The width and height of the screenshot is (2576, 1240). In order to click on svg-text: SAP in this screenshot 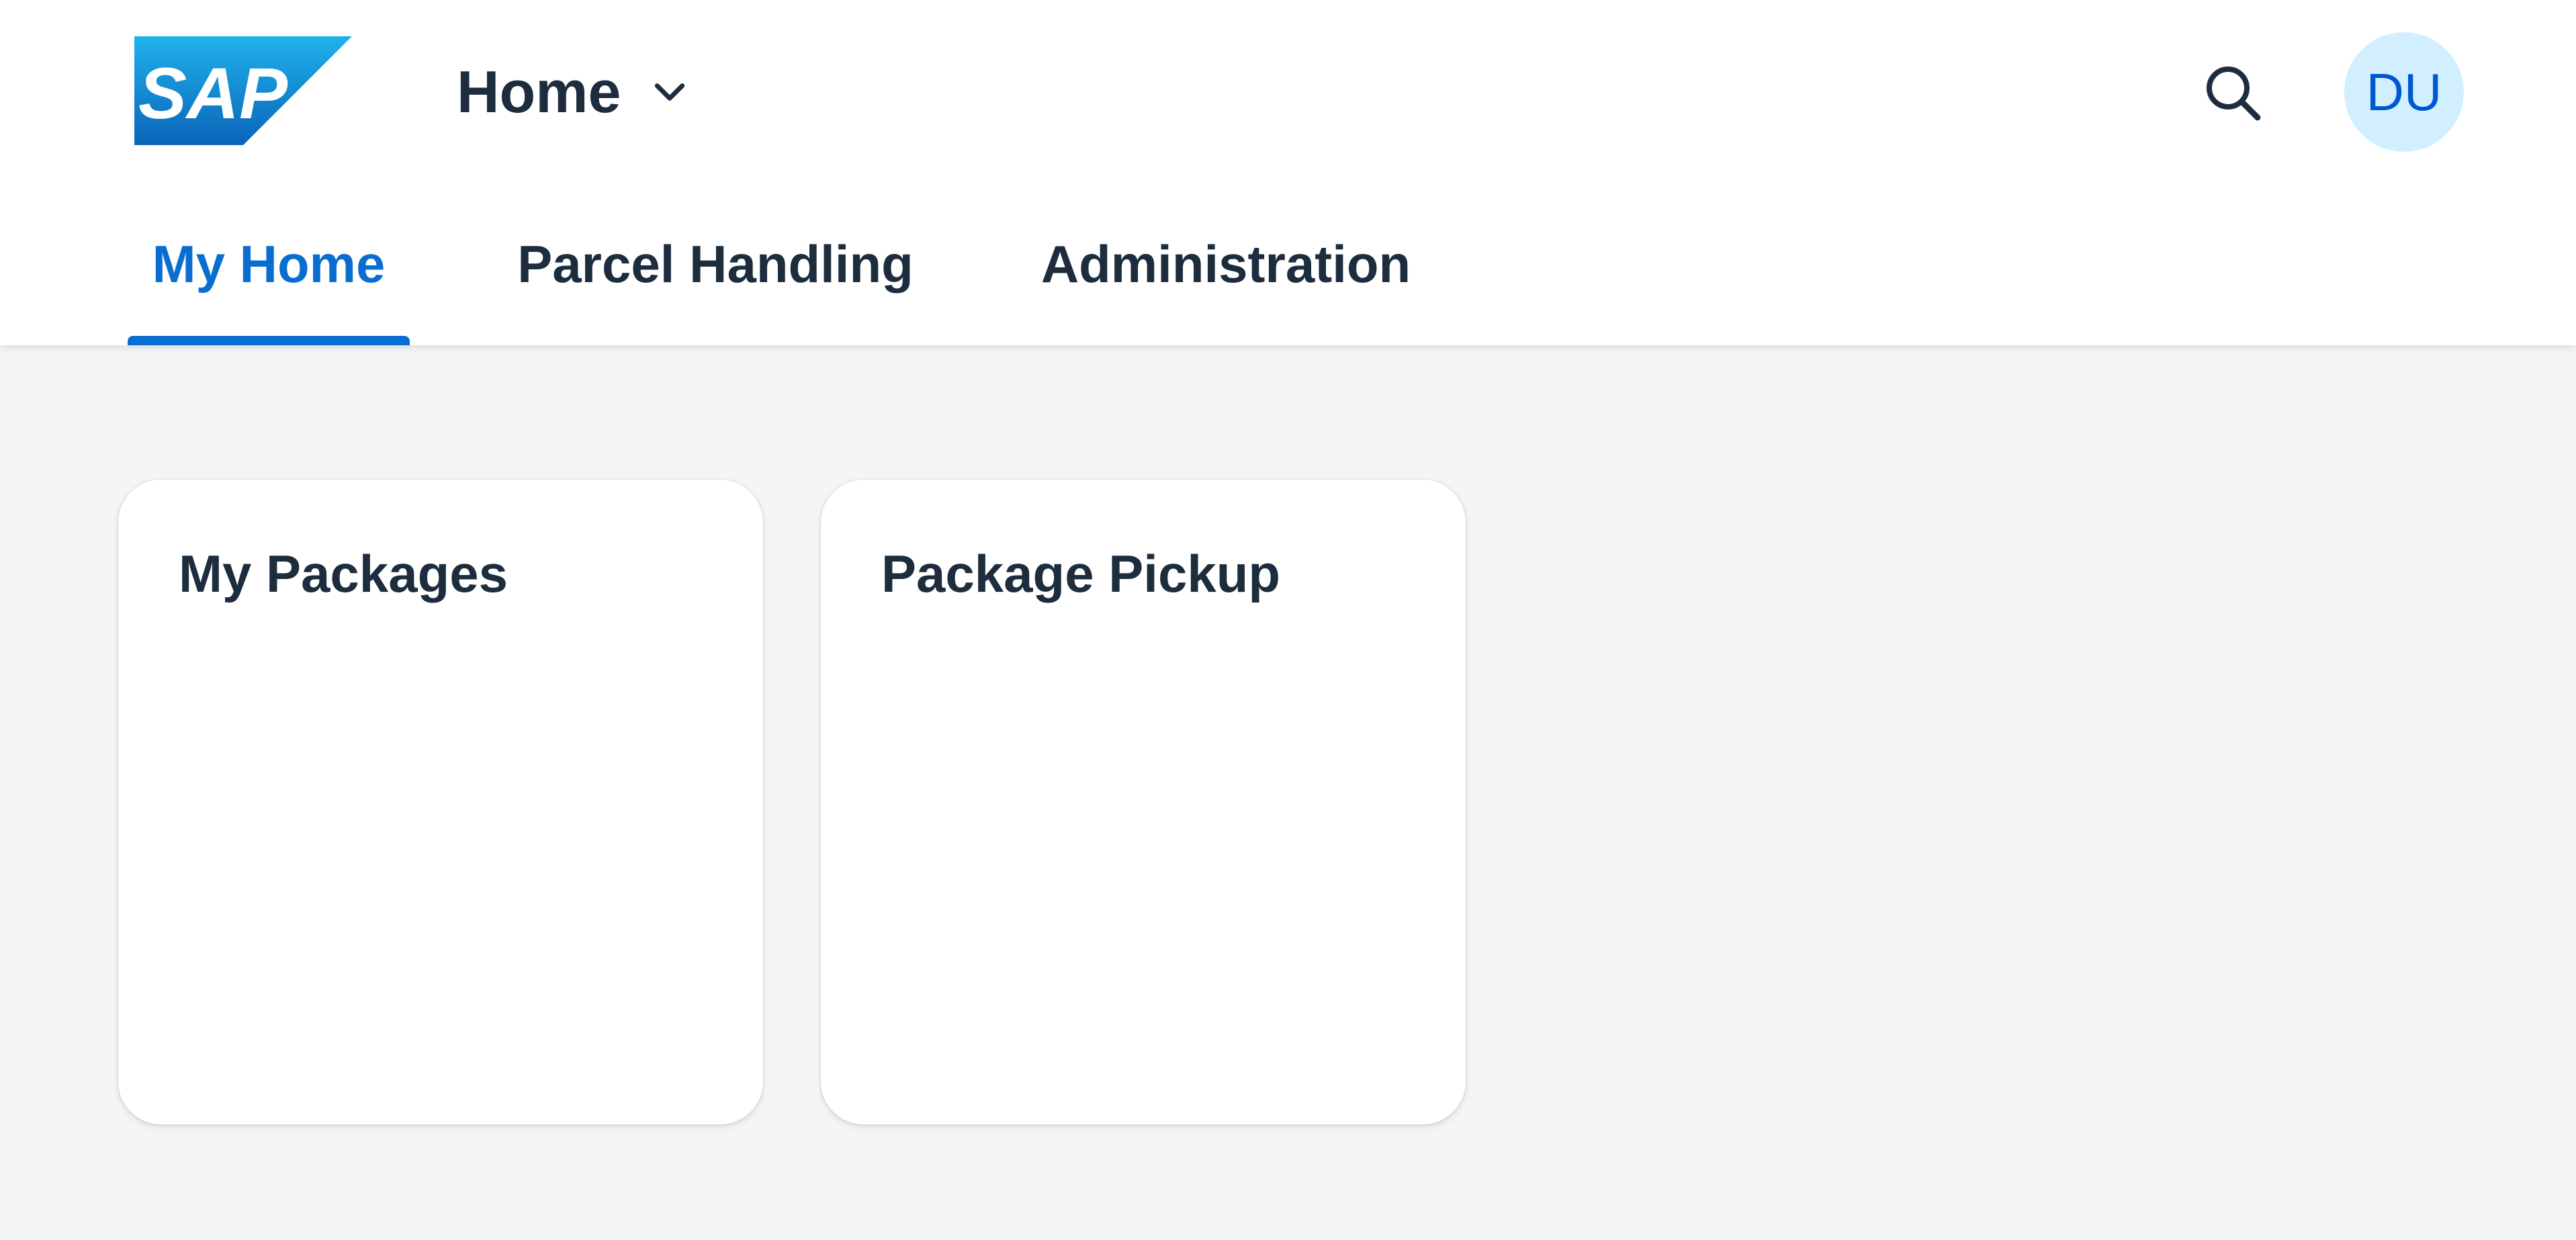, I will do `click(213, 93)`.